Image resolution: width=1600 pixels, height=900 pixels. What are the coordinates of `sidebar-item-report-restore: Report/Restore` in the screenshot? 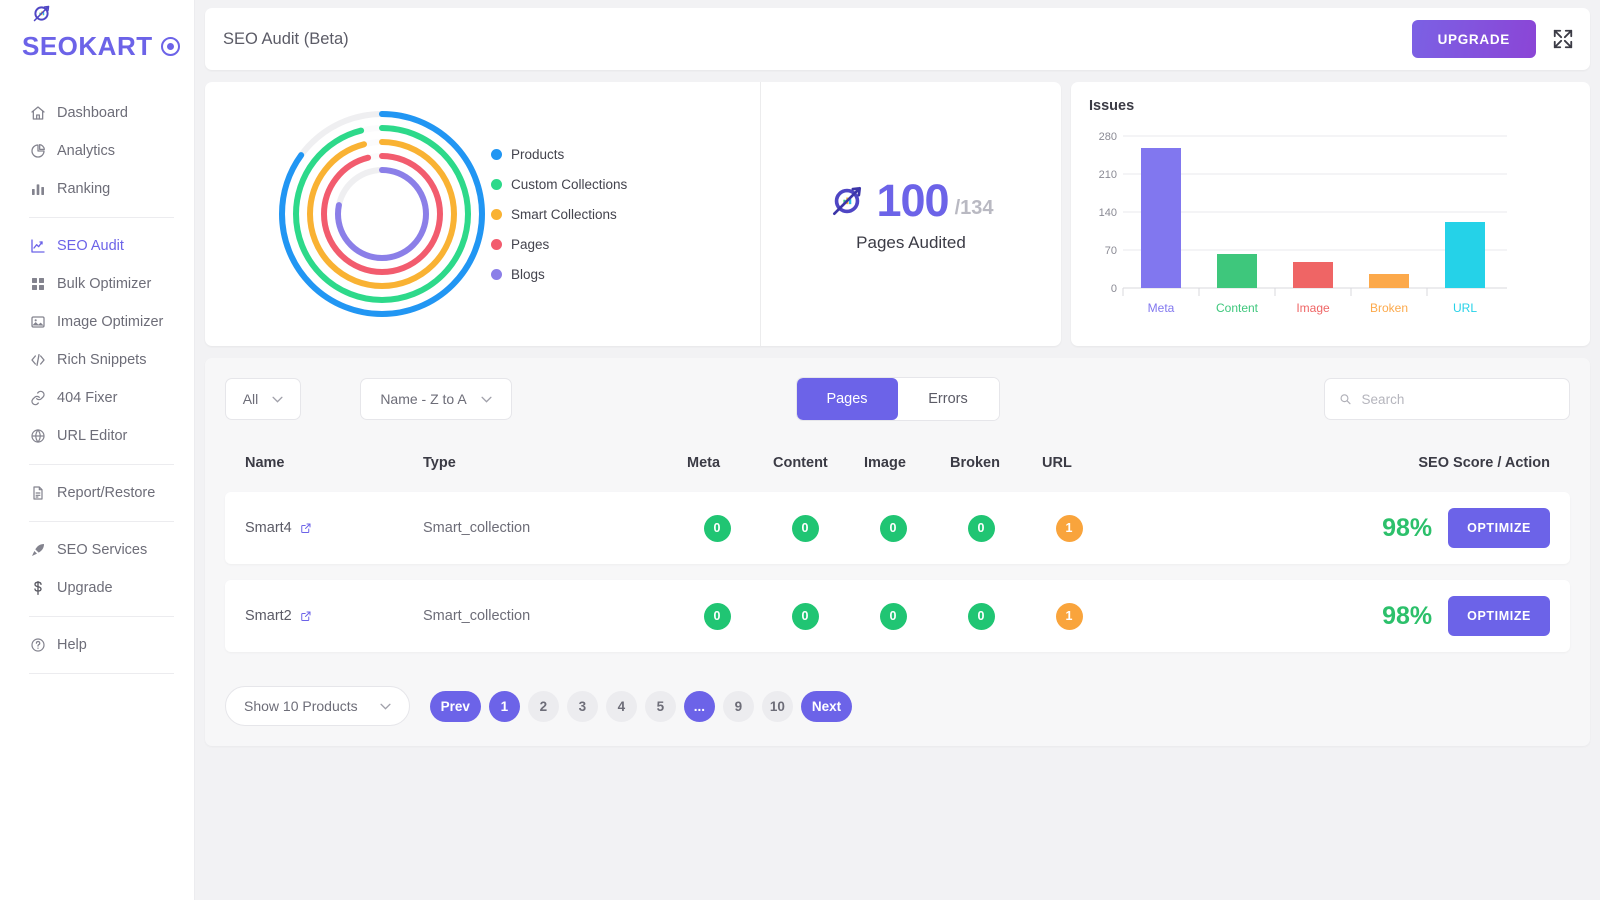 It's located at (97, 493).